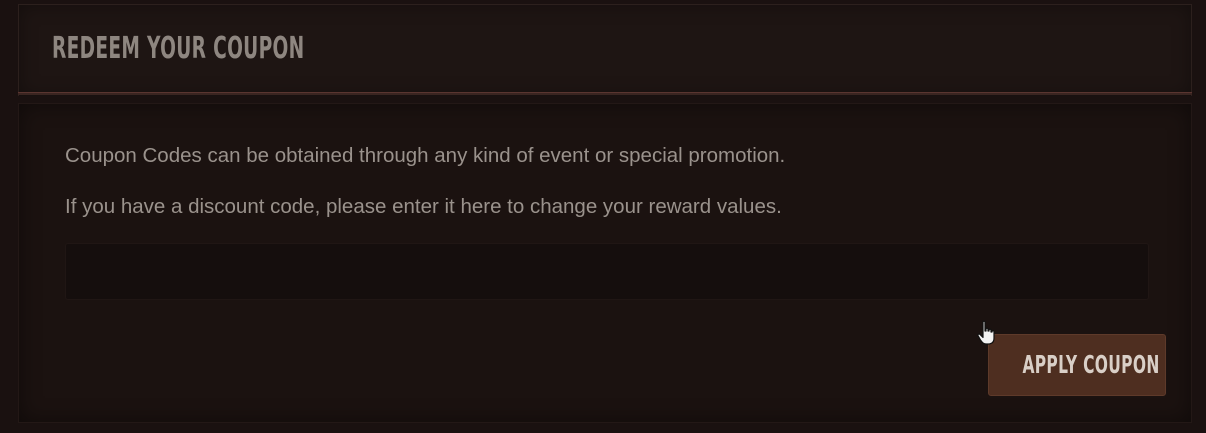  Describe the element at coordinates (178, 48) in the screenshot. I see `page-title: REDEEM YOUR COUPON` at that location.